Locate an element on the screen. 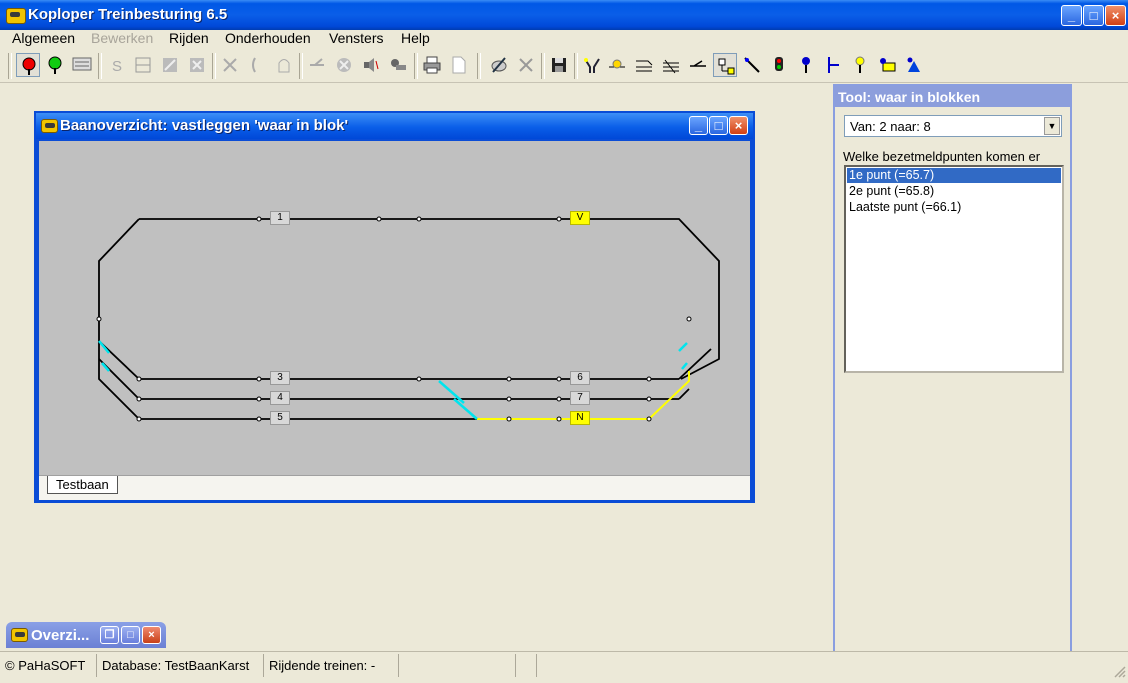  block-6: 6 is located at coordinates (580, 378).